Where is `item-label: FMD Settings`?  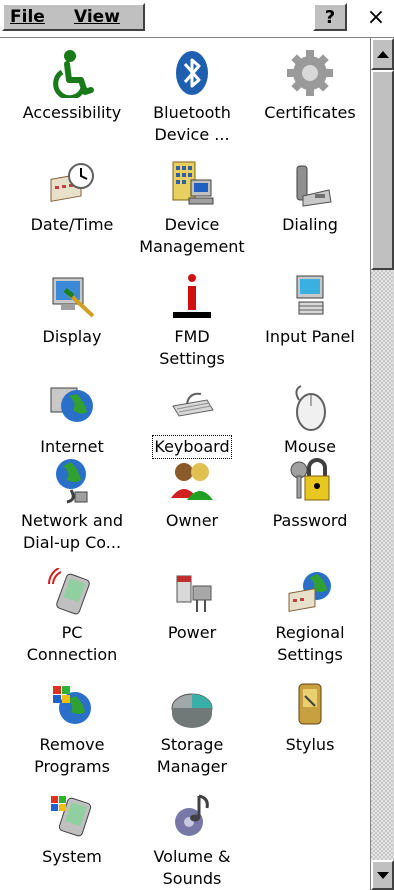 item-label: FMD Settings is located at coordinates (192, 347).